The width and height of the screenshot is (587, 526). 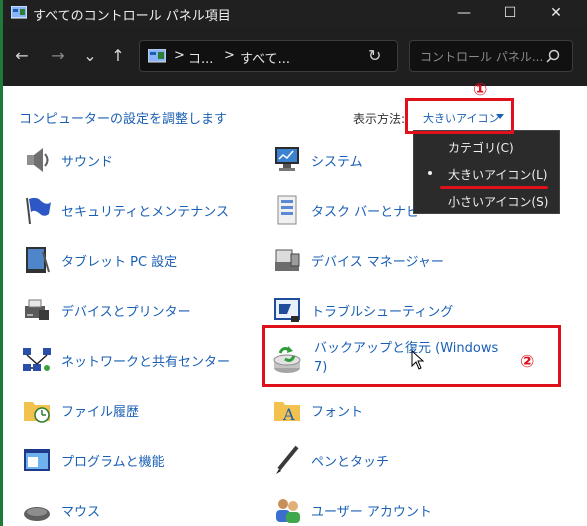 What do you see at coordinates (287, 159) in the screenshot?
I see `system-icon` at bounding box center [287, 159].